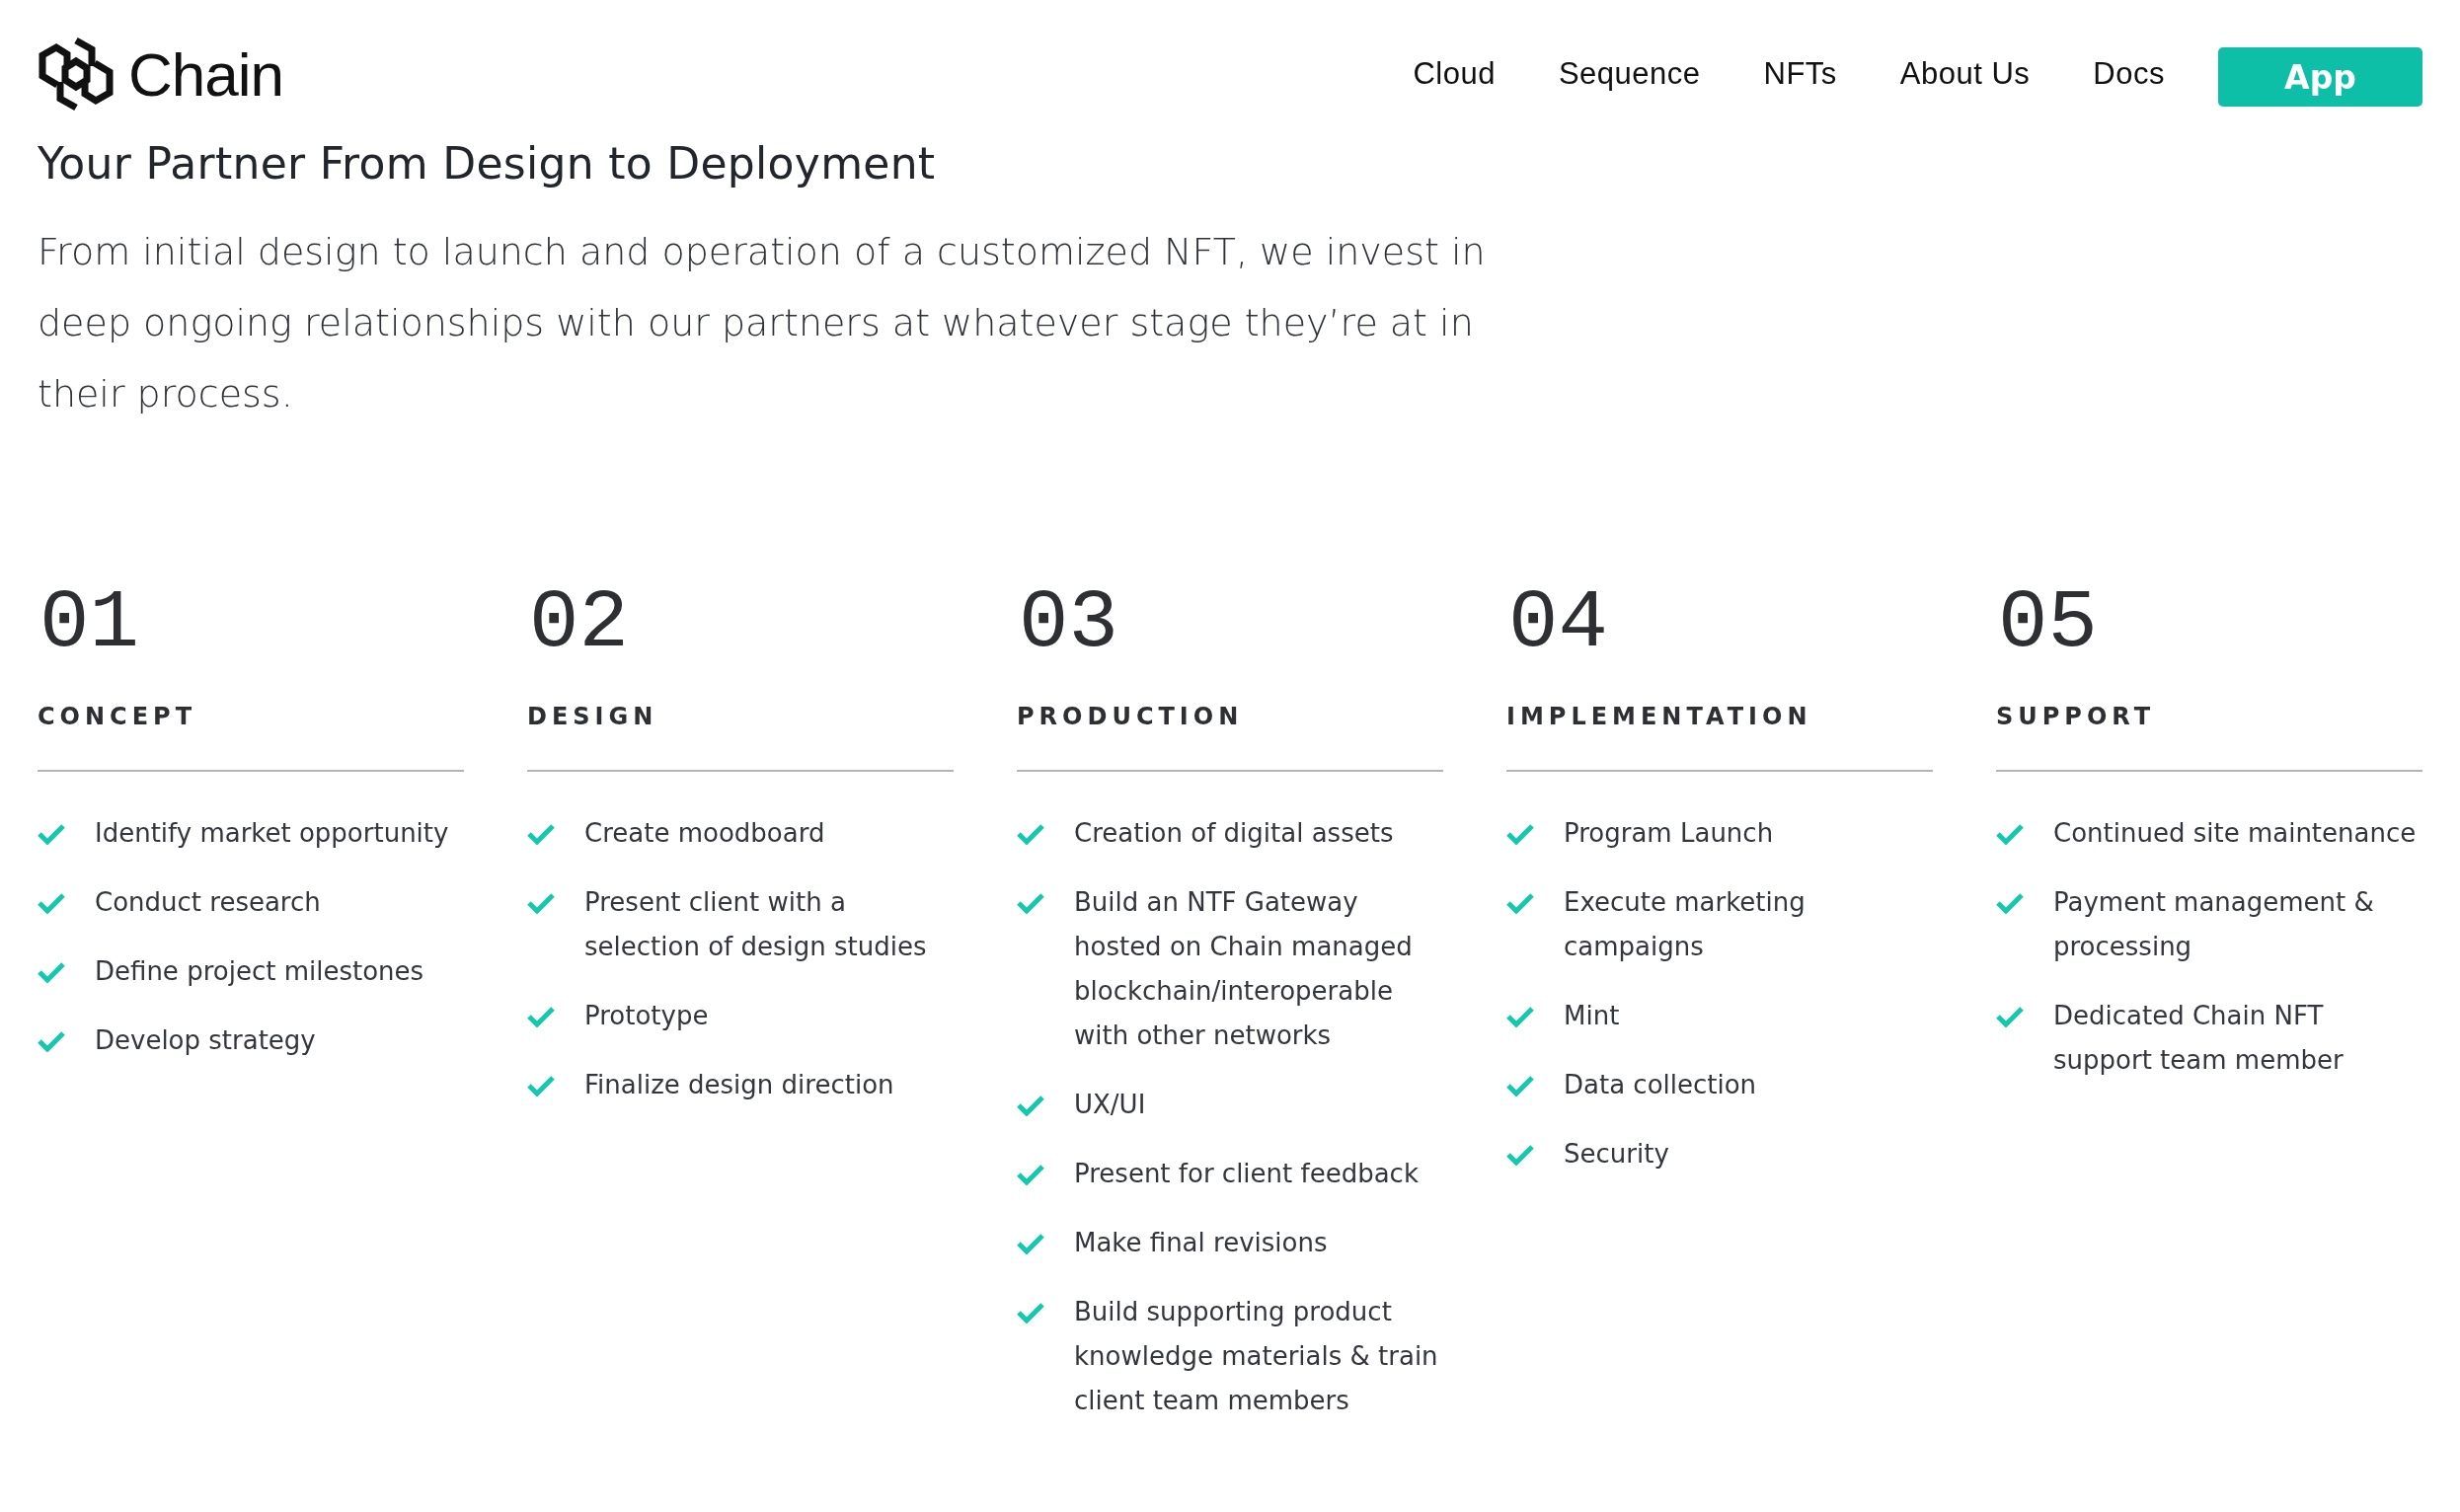 This screenshot has width=2460, height=1512. What do you see at coordinates (1685, 925) in the screenshot?
I see `step-task: Execute marketing campaigns` at bounding box center [1685, 925].